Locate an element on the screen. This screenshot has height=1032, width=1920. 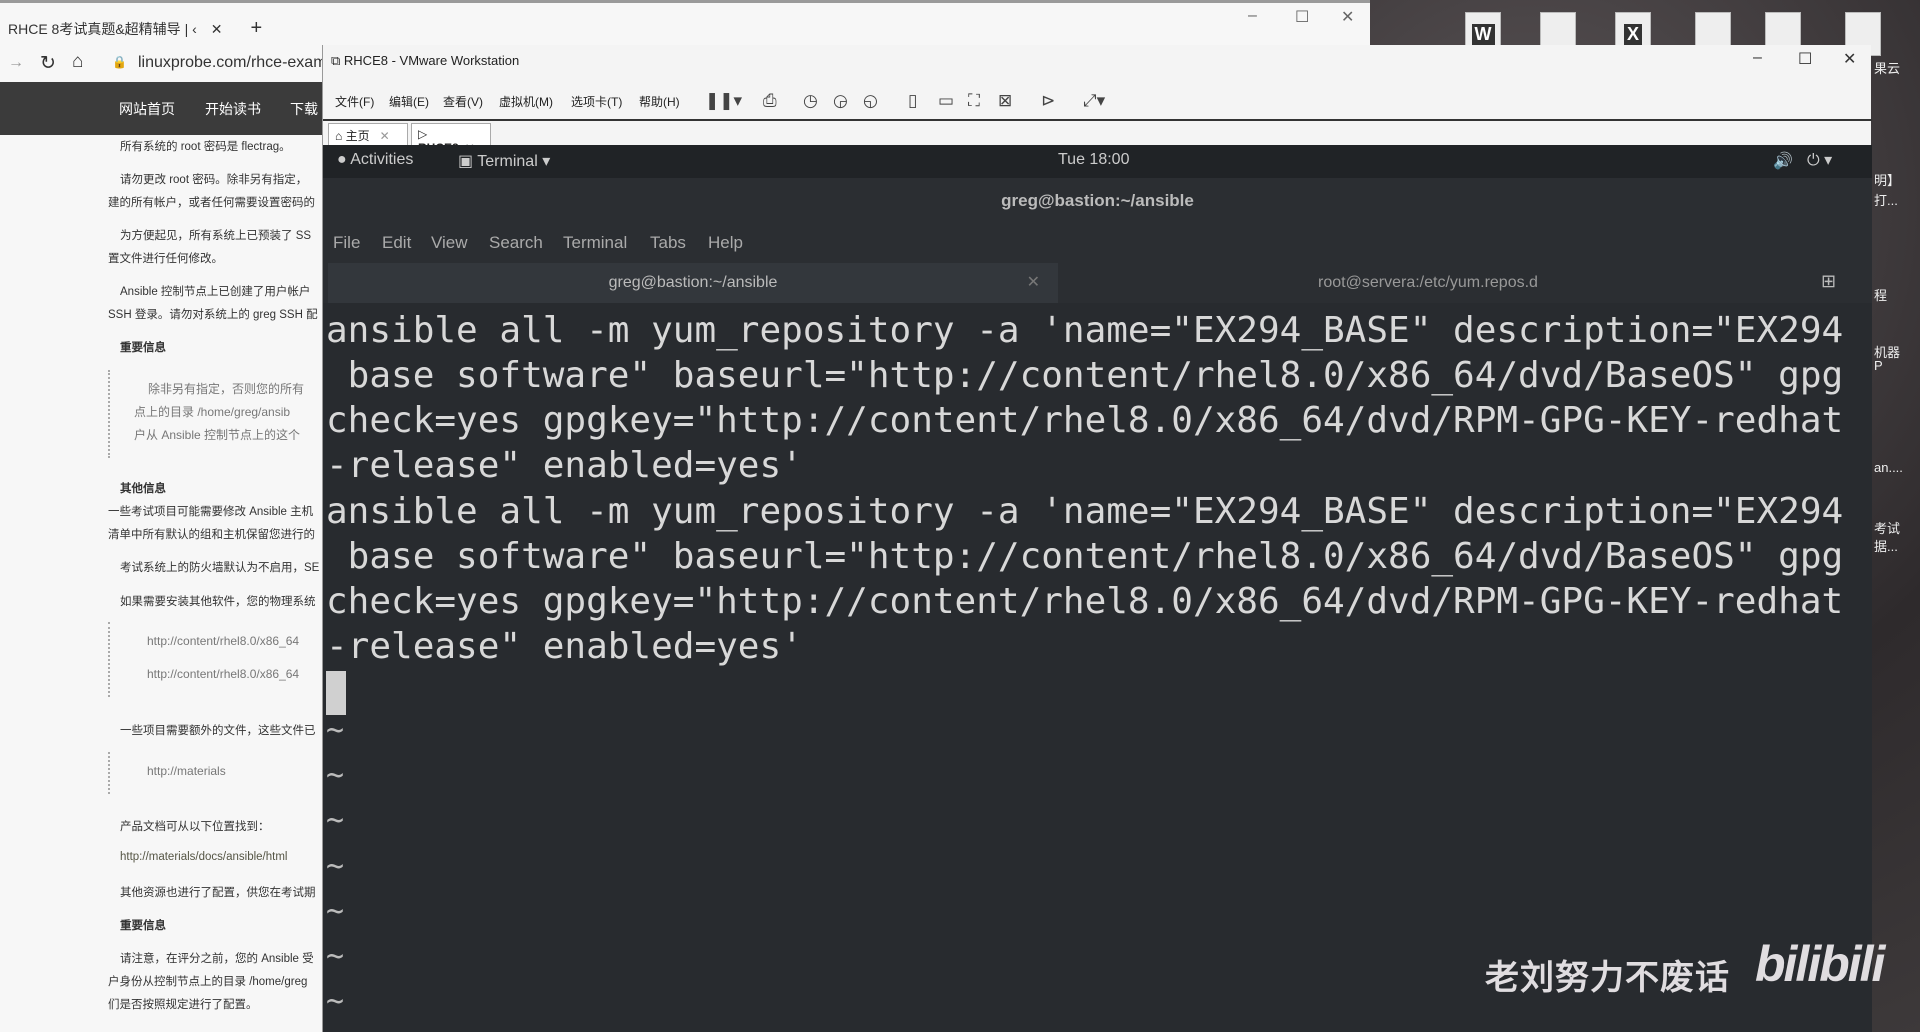
menu-edit: 编辑(E) is located at coordinates (409, 101).